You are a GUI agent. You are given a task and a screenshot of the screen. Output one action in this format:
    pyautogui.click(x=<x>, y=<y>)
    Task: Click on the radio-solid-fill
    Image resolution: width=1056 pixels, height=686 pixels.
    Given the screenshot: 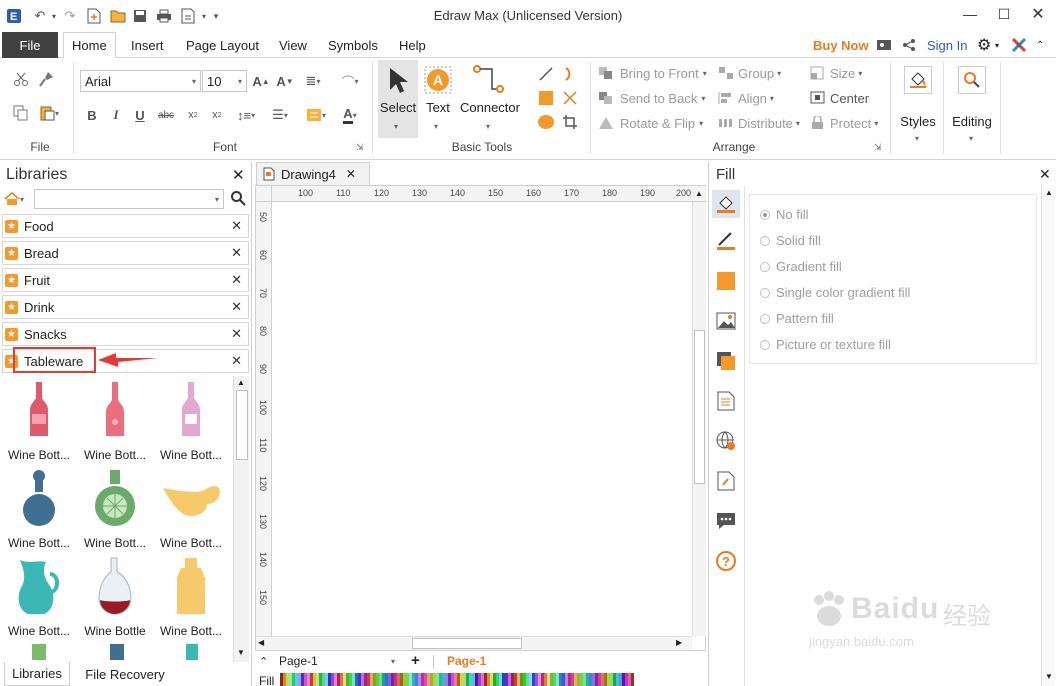 What is the action you would take?
    pyautogui.click(x=765, y=240)
    